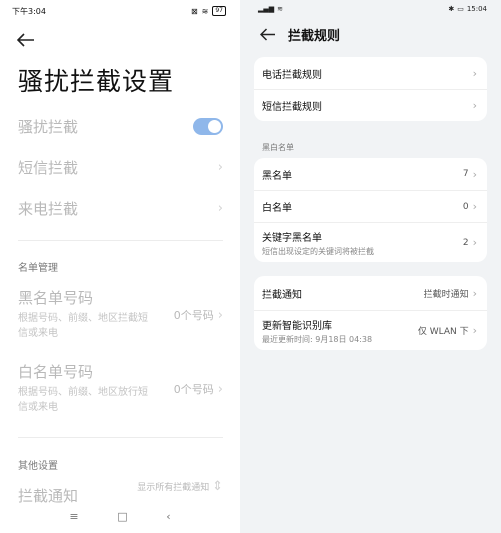  What do you see at coordinates (465, 174) in the screenshot?
I see `blacklist-count: 7` at bounding box center [465, 174].